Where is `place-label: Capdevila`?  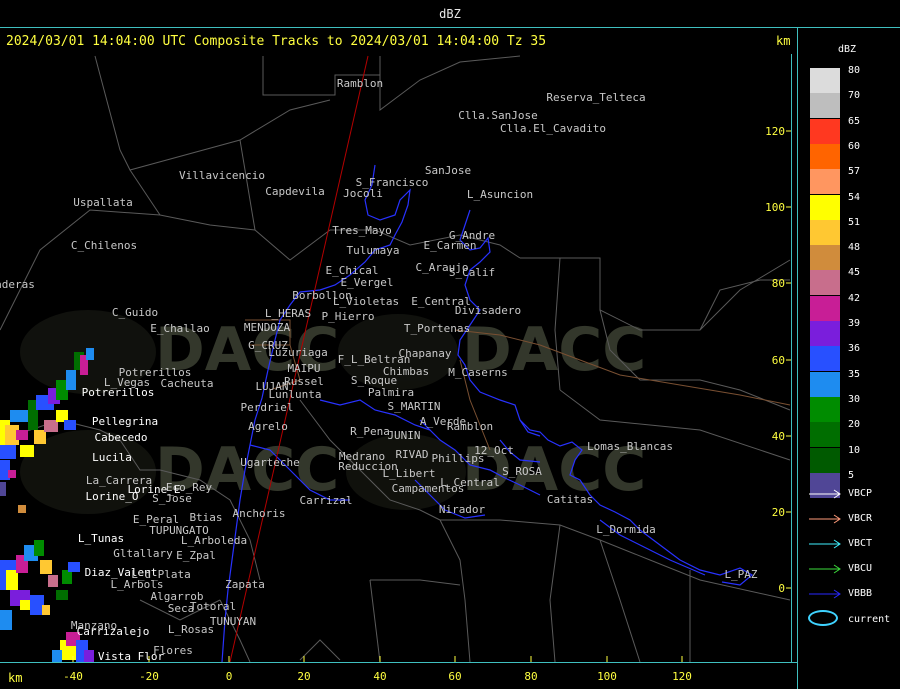 place-label: Capdevila is located at coordinates (295, 191).